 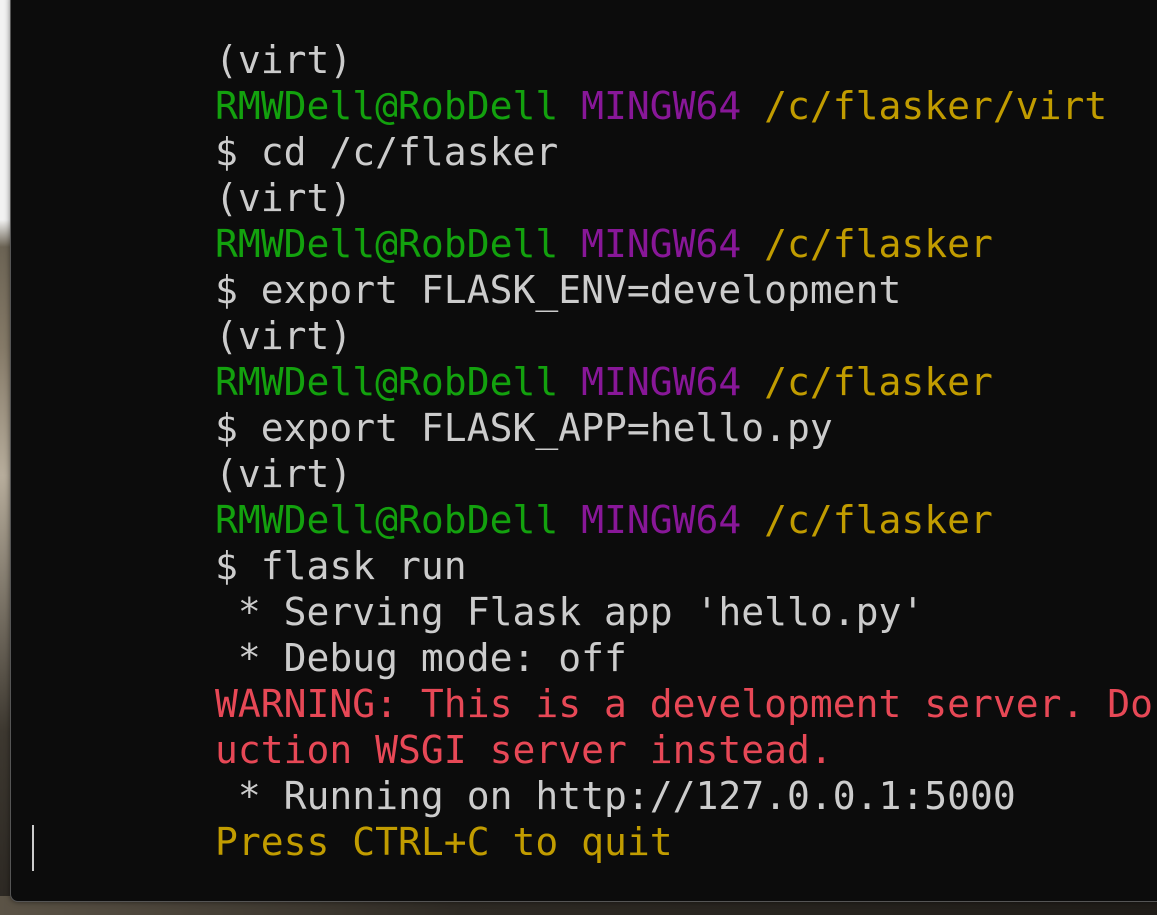 I want to click on terminal-command-line: $ export FLASK_ENV=development, so click(x=466, y=266).